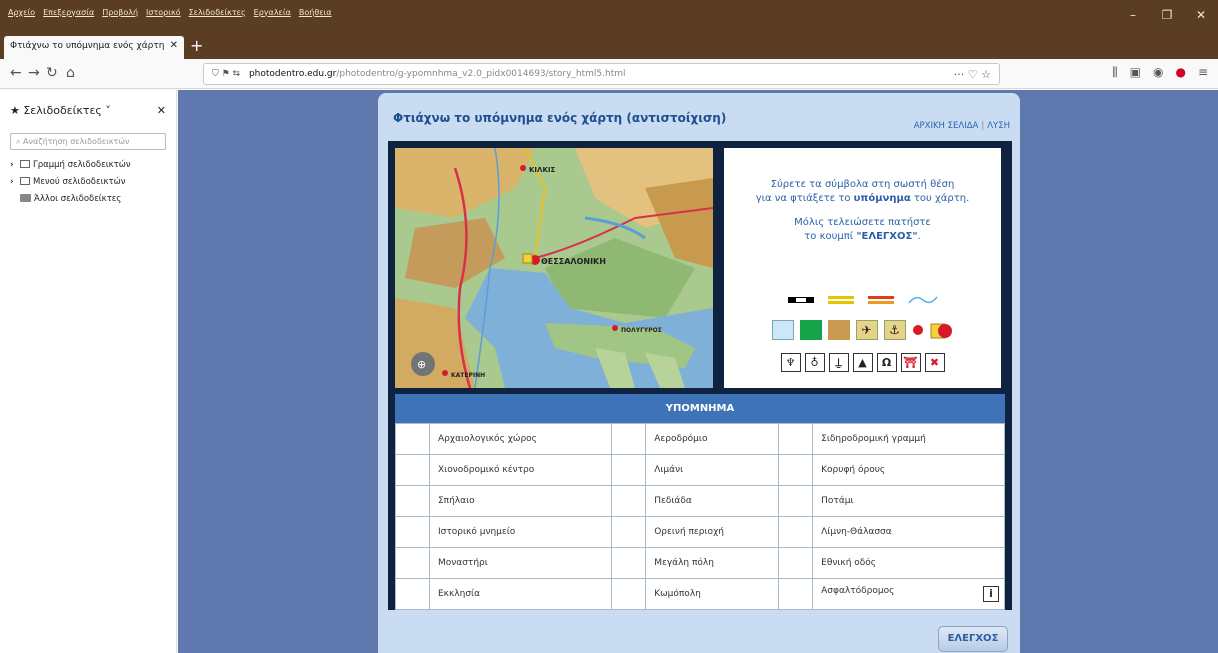  Describe the element at coordinates (88, 165) in the screenshot. I see `sidebar-item-toolbar: › Γραμμή σελιδοδεικτών` at that location.